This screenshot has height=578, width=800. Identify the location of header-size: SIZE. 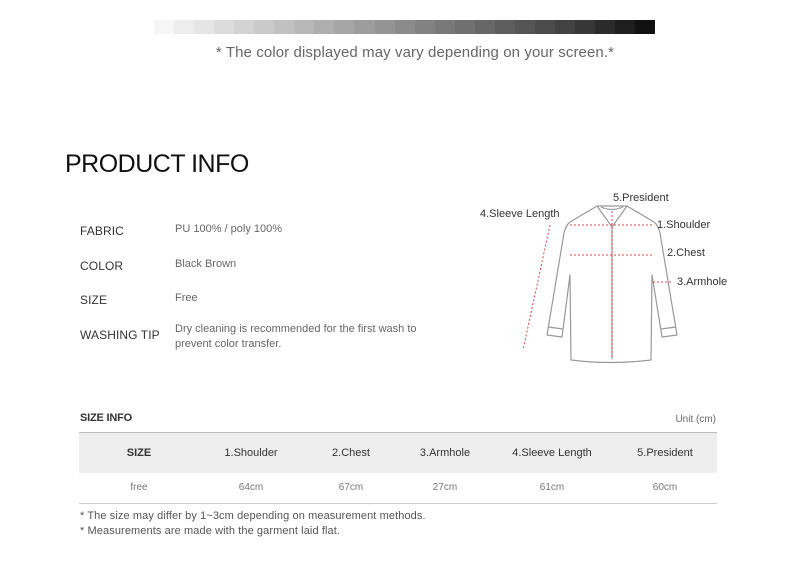
(139, 452).